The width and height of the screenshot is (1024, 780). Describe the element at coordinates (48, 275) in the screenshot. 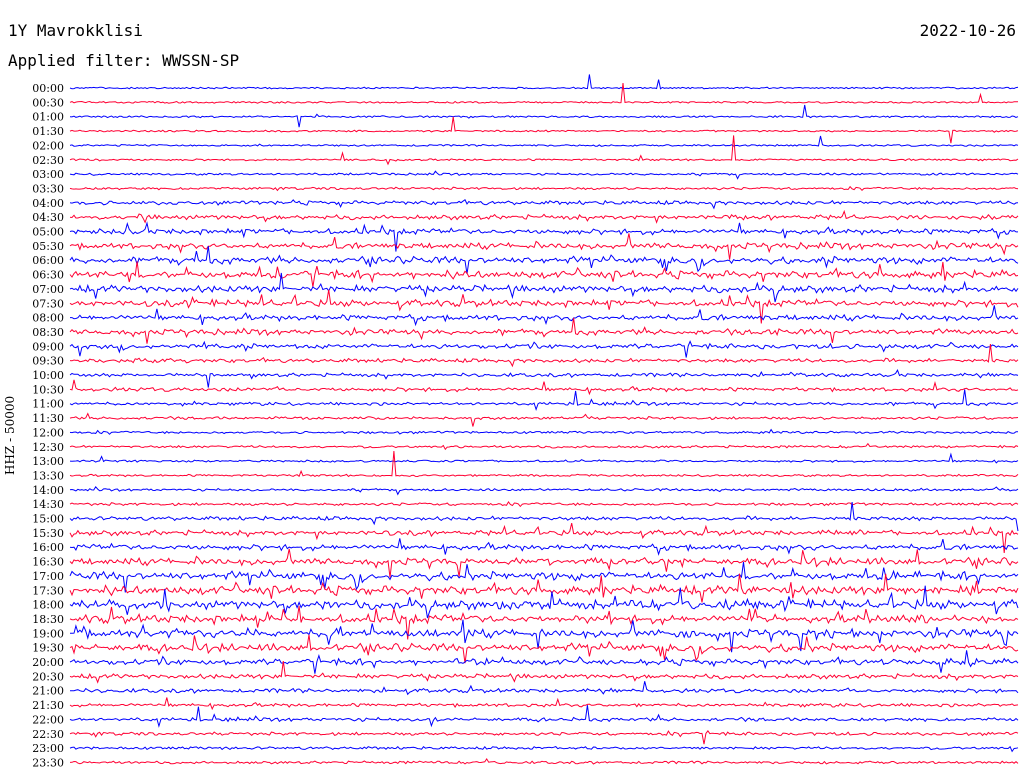

I see `row-time-label: 06:30` at that location.